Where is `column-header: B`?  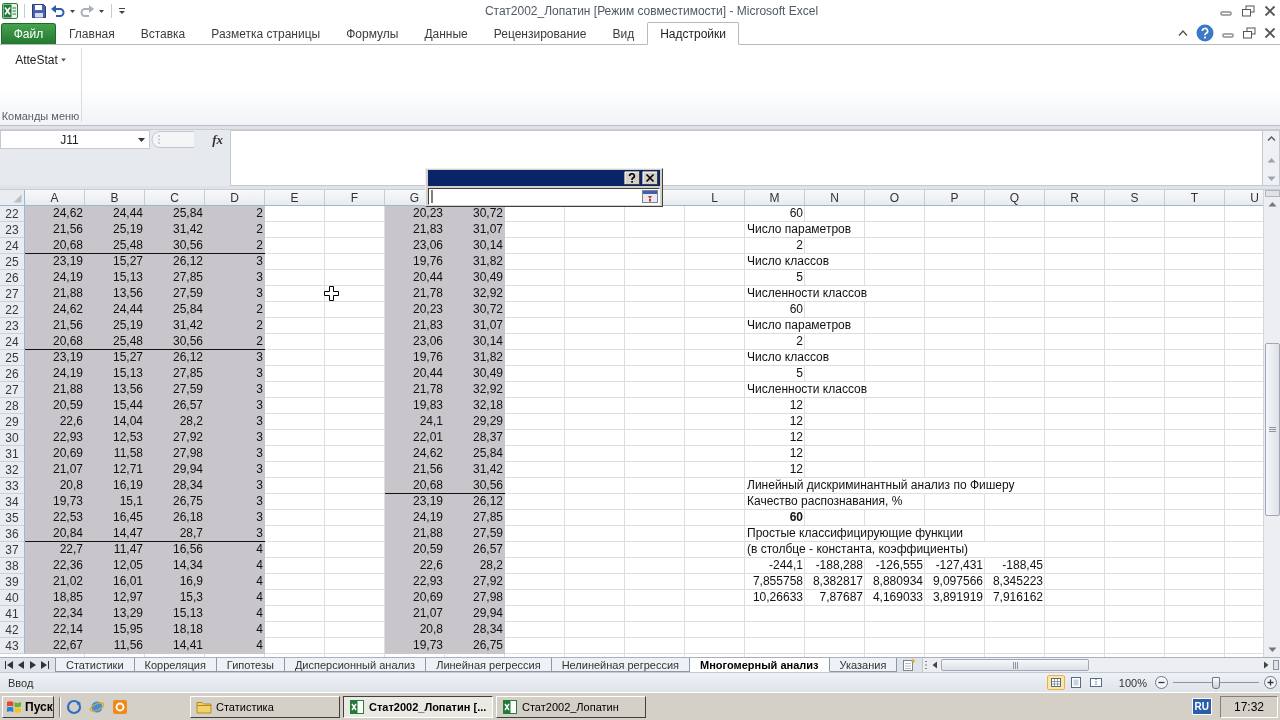 column-header: B is located at coordinates (115, 197).